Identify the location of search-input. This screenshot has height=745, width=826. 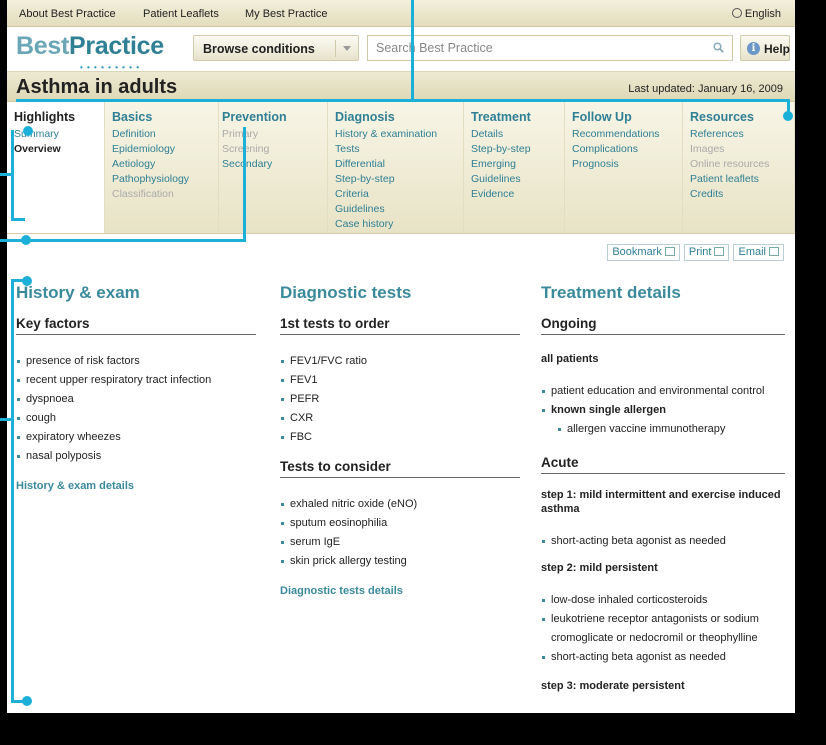
(528, 48).